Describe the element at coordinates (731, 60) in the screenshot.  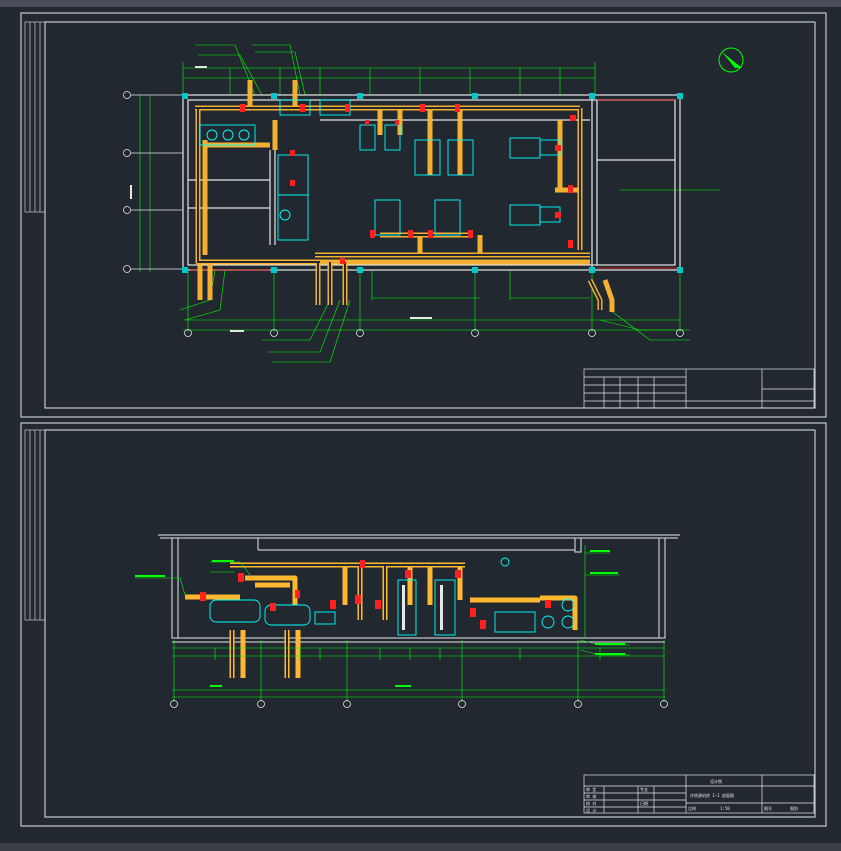
I see `north-arrow-icon` at that location.